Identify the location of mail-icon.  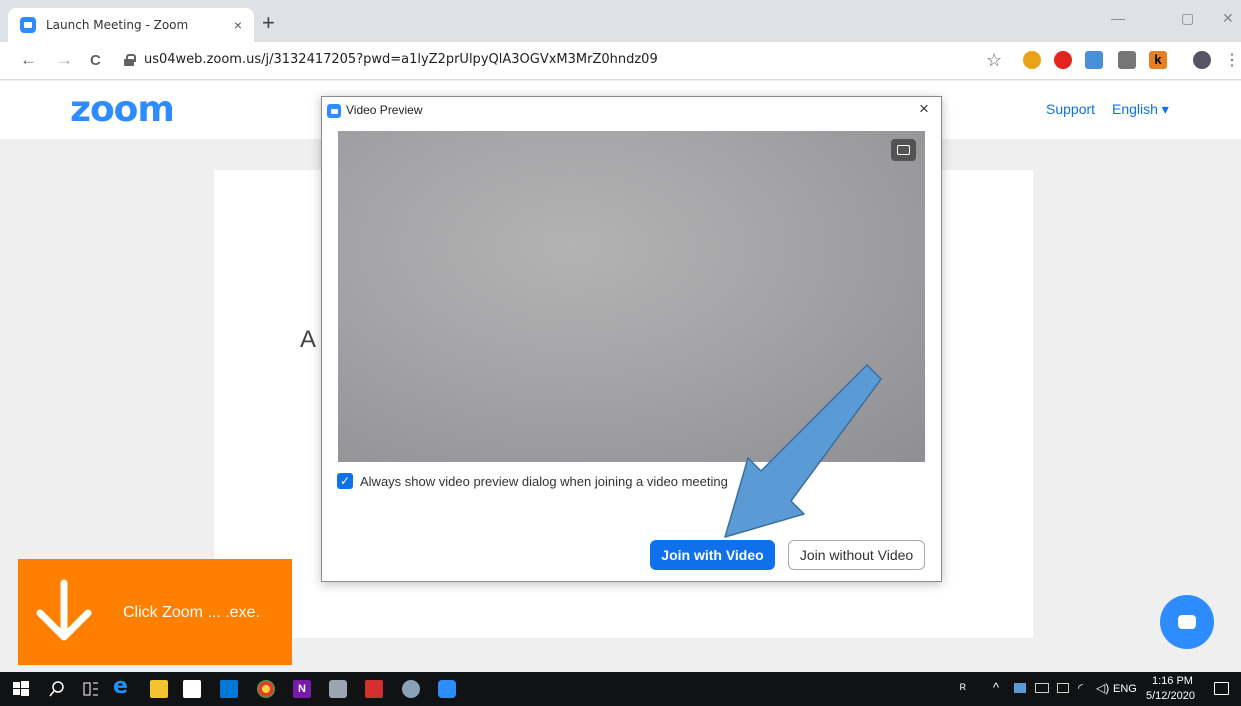
(229, 689).